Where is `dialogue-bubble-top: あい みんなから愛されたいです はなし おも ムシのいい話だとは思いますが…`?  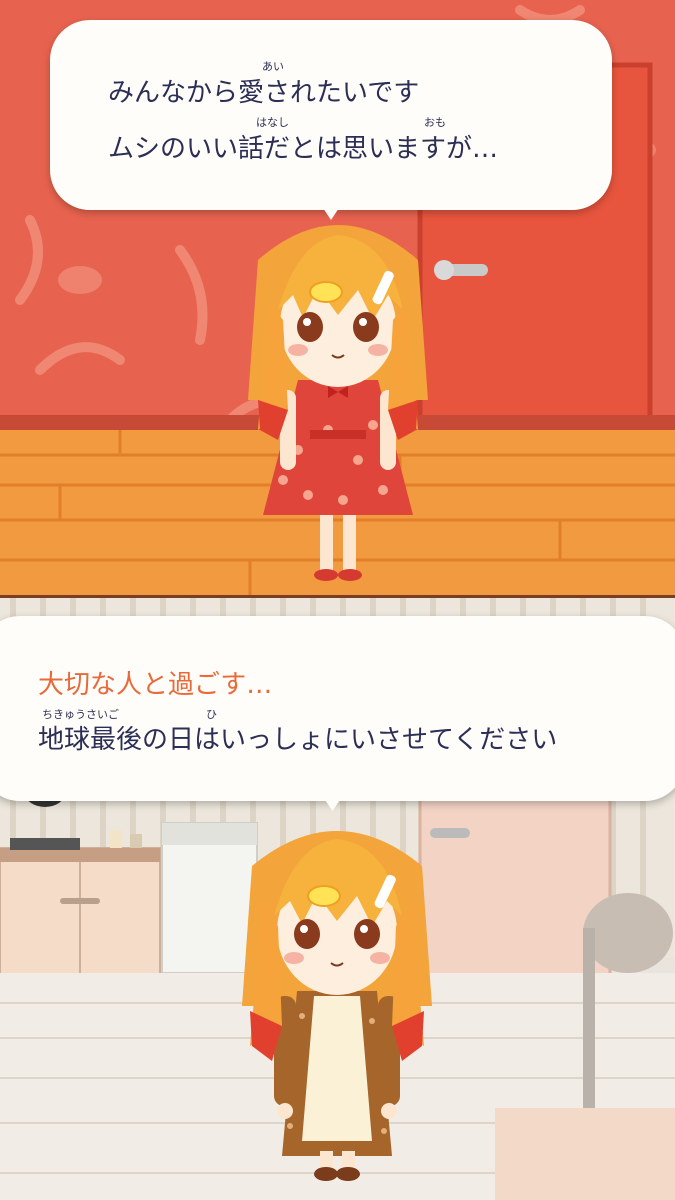
dialogue-bubble-top: あい みんなから愛されたいです はなし おも ムシのいい話だとは思いますが… is located at coordinates (331, 120).